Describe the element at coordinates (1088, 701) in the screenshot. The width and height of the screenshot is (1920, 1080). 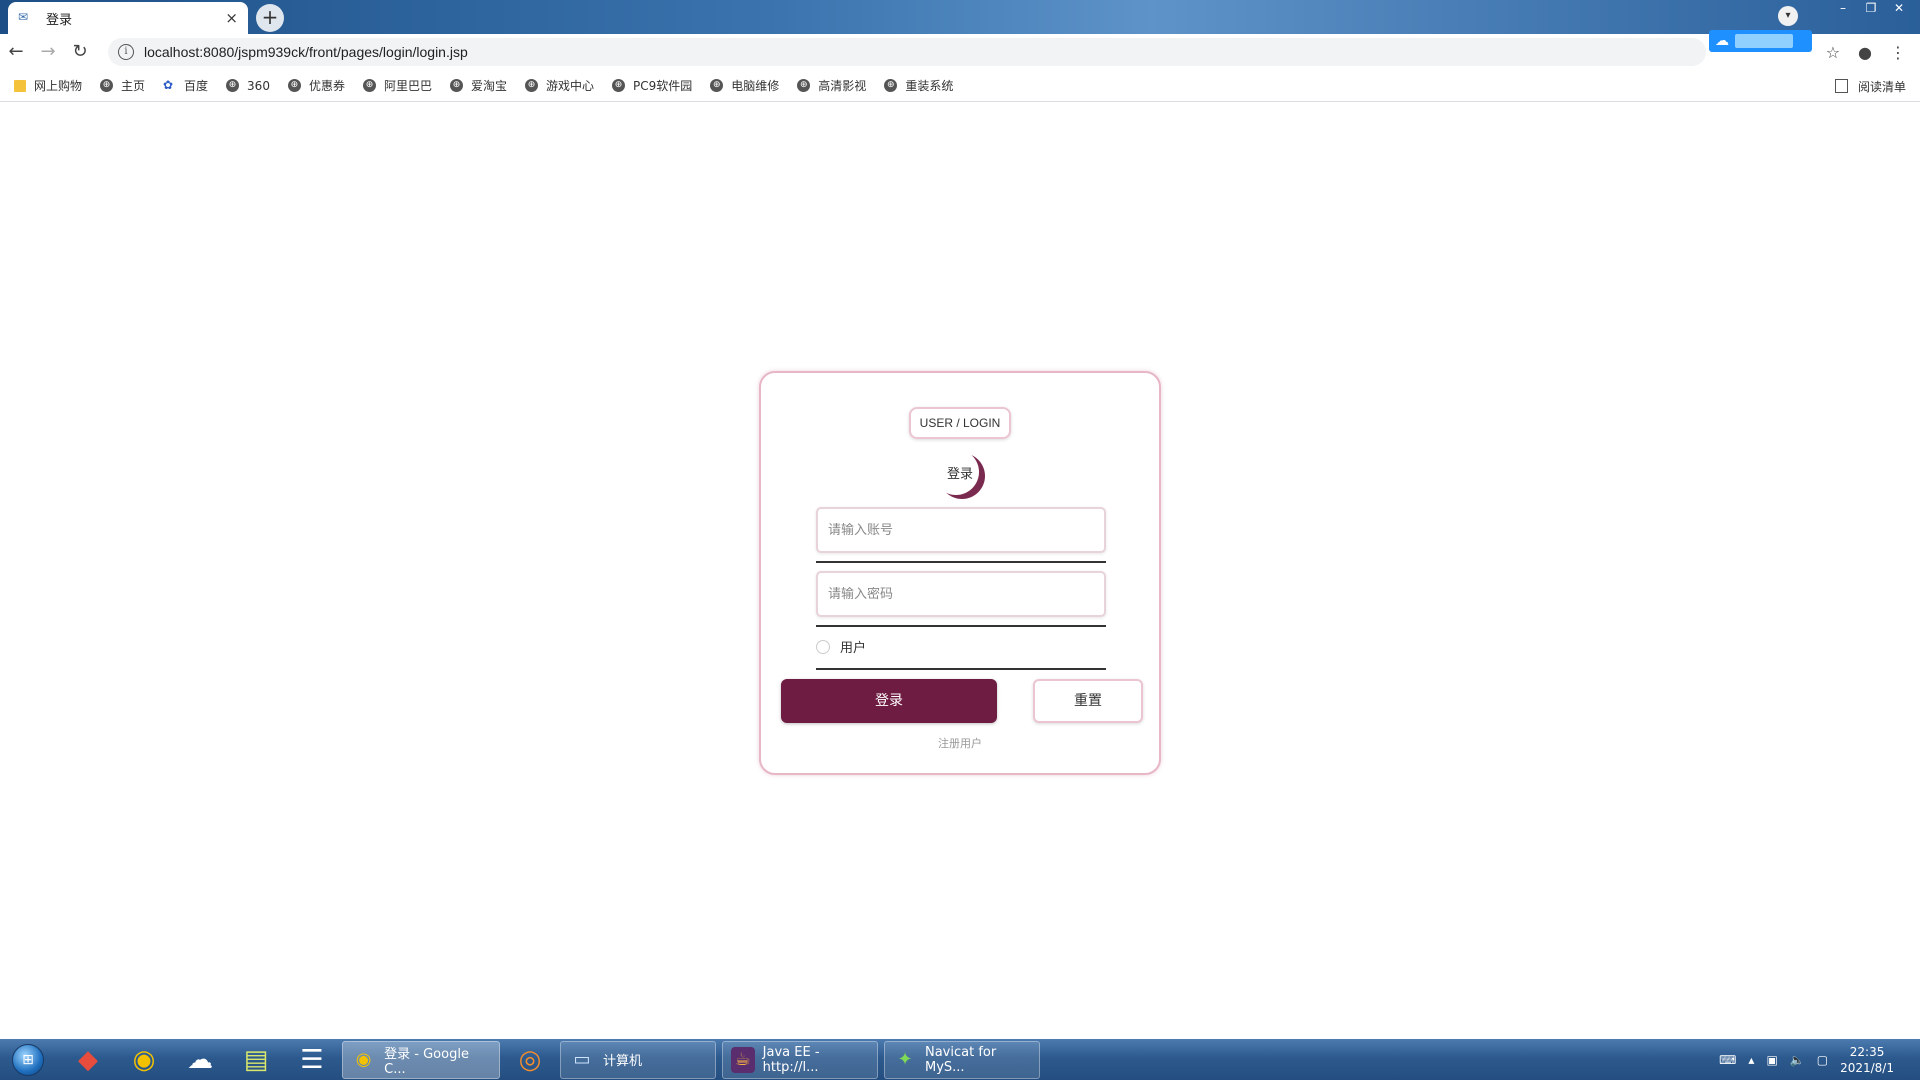
I see `reset-button: 重置` at that location.